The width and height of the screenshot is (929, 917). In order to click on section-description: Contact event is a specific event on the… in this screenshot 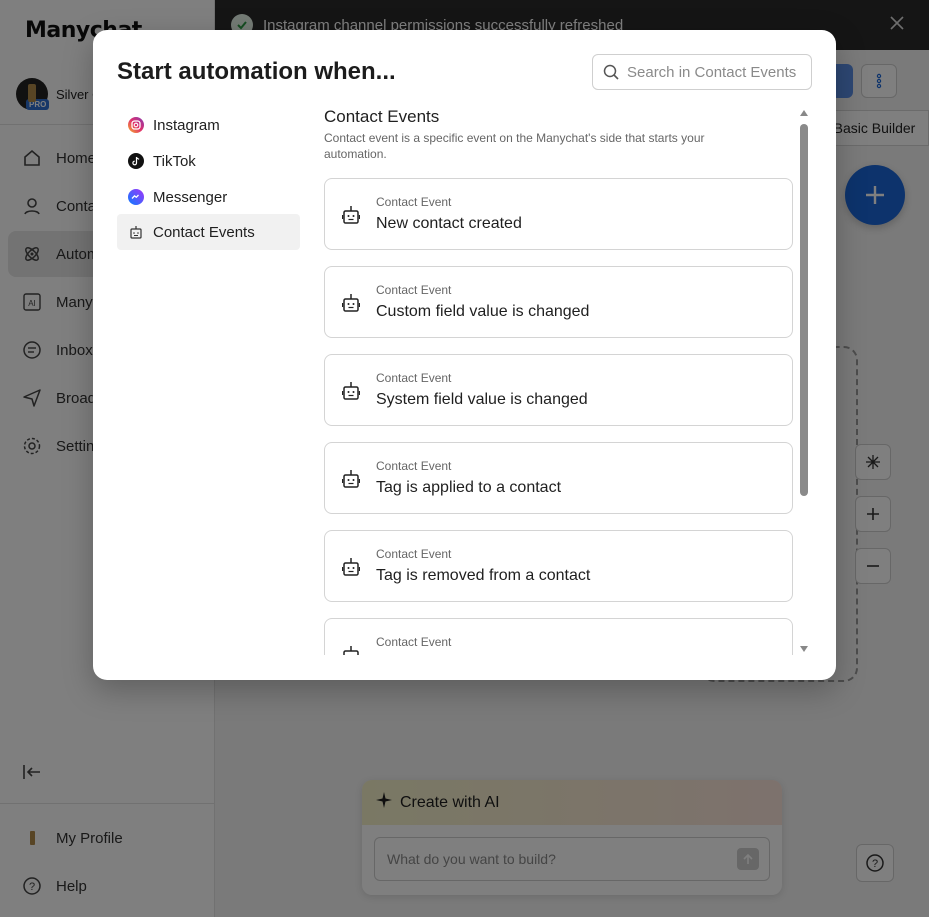, I will do `click(514, 146)`.